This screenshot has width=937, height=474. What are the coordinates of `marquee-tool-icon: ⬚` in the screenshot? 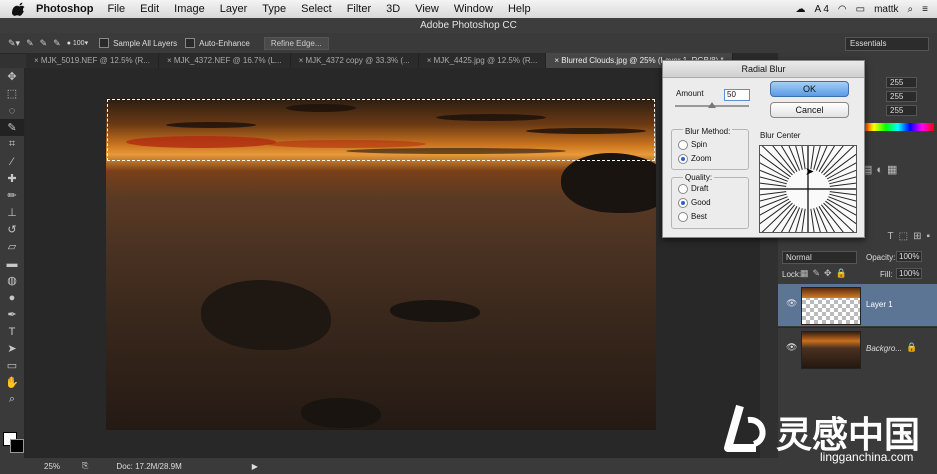 It's located at (12, 93).